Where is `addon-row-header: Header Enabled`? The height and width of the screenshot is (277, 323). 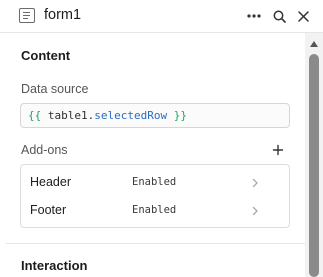 addon-row-header: Header Enabled is located at coordinates (155, 183).